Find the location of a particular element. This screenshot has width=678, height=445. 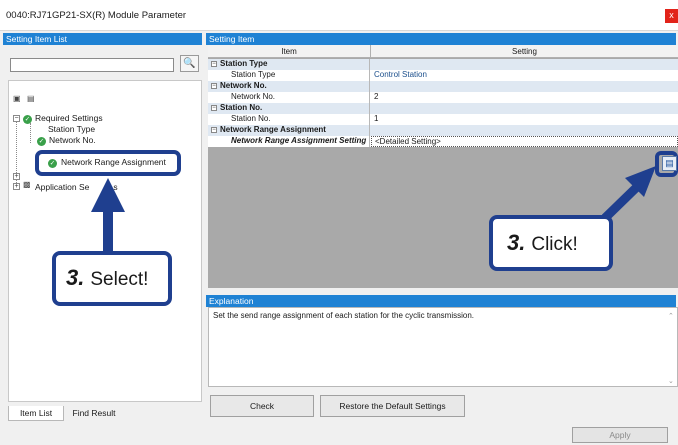

table-row: − Station No. is located at coordinates (443, 108).